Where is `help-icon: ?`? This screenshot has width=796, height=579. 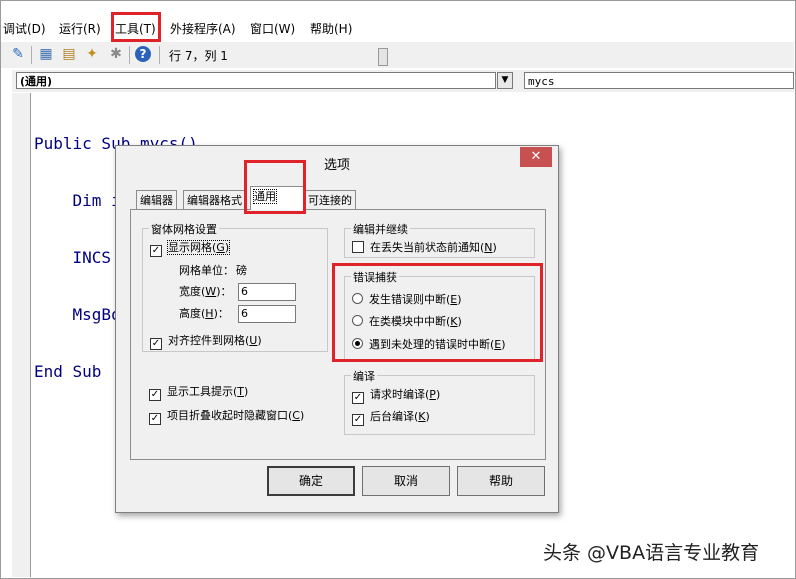
help-icon: ? is located at coordinates (143, 54).